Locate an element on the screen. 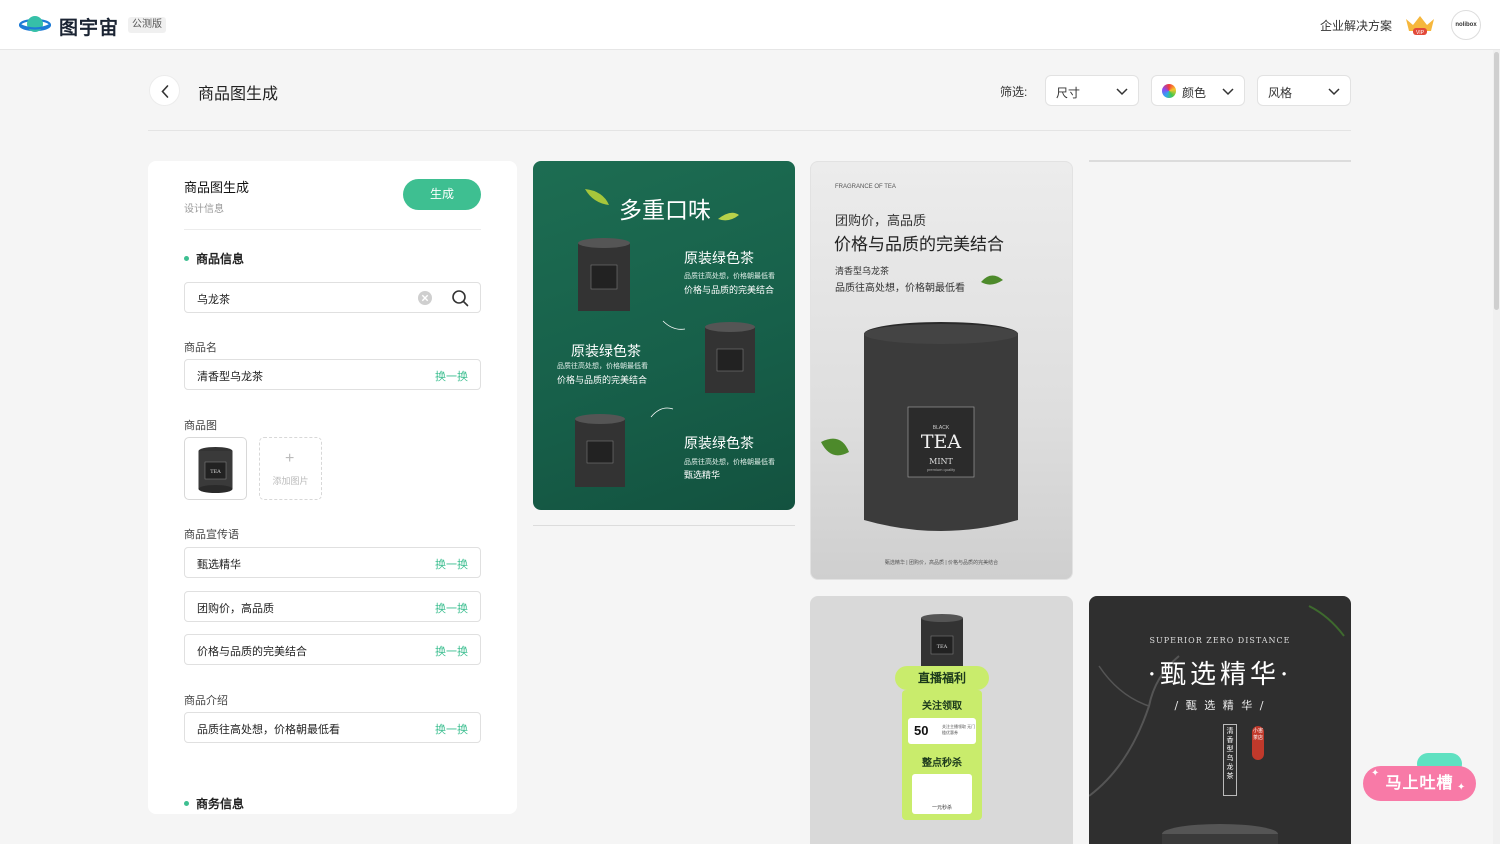 This screenshot has width=1500, height=844. size-filter-value: 尺寸 is located at coordinates (1068, 93).